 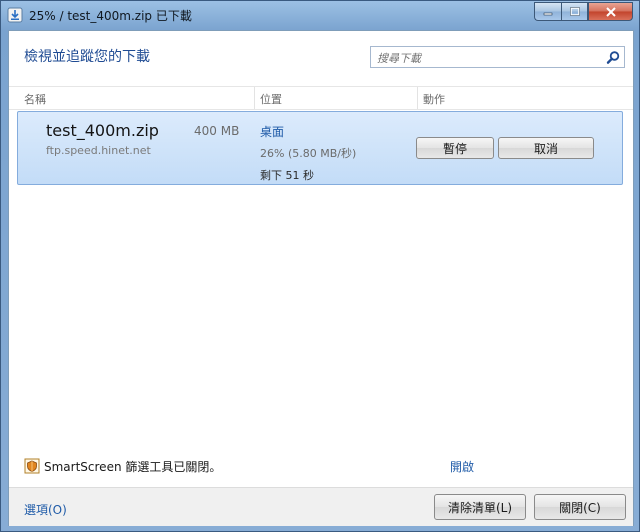 I want to click on maximize-button, so click(x=574, y=11).